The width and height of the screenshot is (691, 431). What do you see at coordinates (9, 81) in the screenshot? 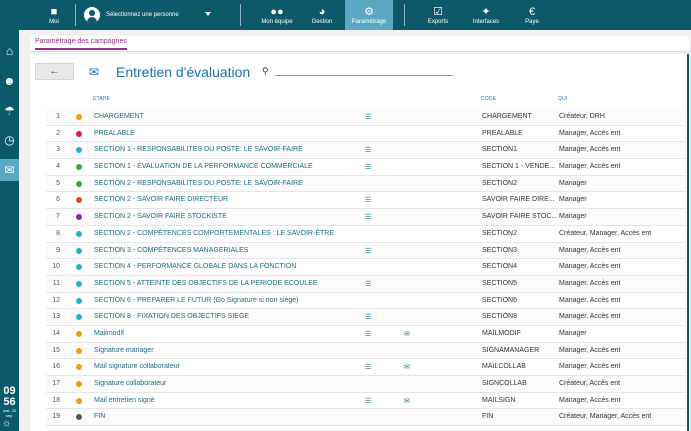
I see `user-icon: ☻` at bounding box center [9, 81].